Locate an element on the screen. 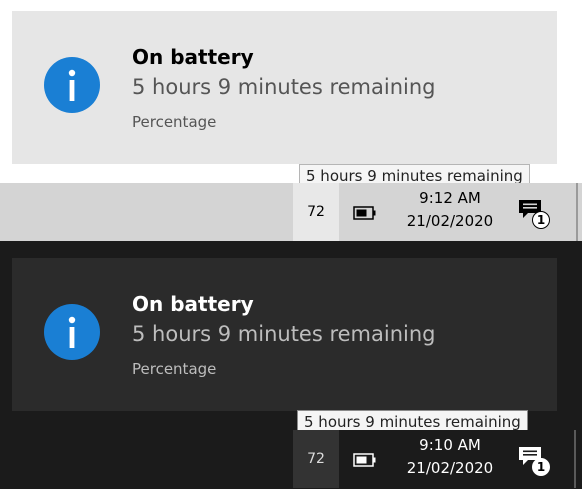 This screenshot has width=582, height=489. taskbar: 72 9:12 AM 21/02/2020 1 is located at coordinates (291, 212).